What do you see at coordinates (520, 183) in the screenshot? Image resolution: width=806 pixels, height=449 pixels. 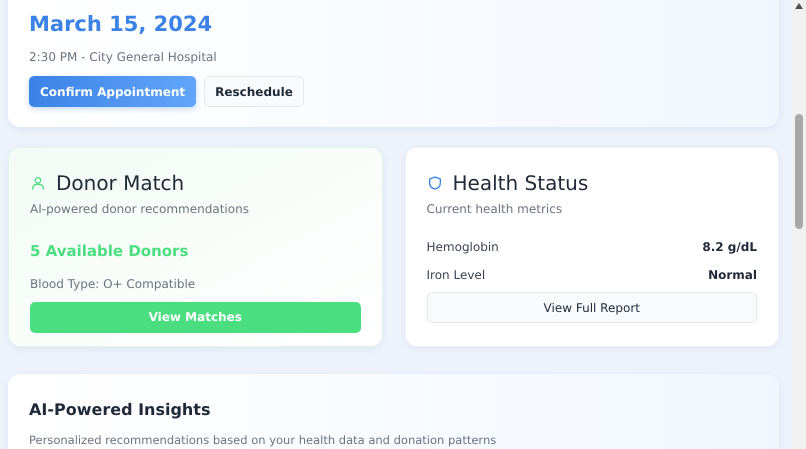 I see `card-title: Health Status` at bounding box center [520, 183].